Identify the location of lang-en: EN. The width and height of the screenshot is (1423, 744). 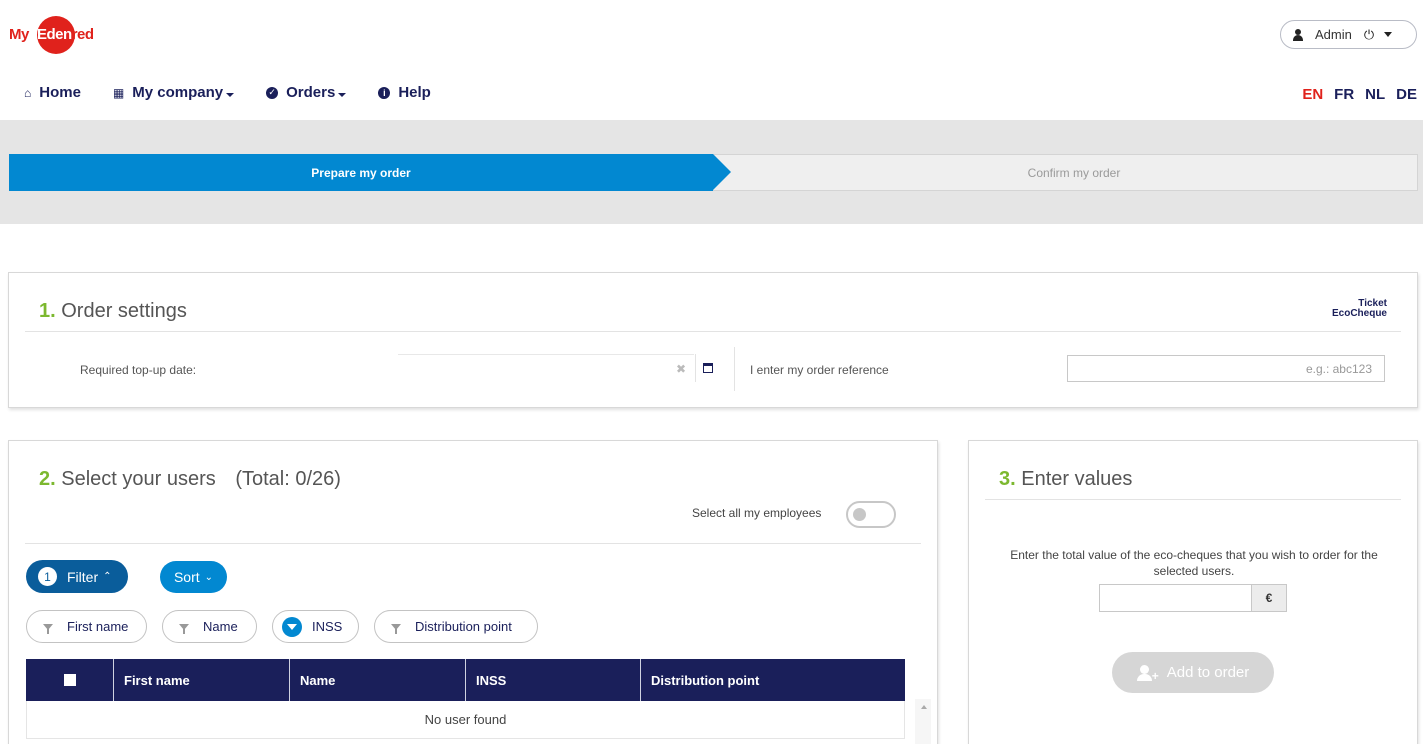
(1312, 94).